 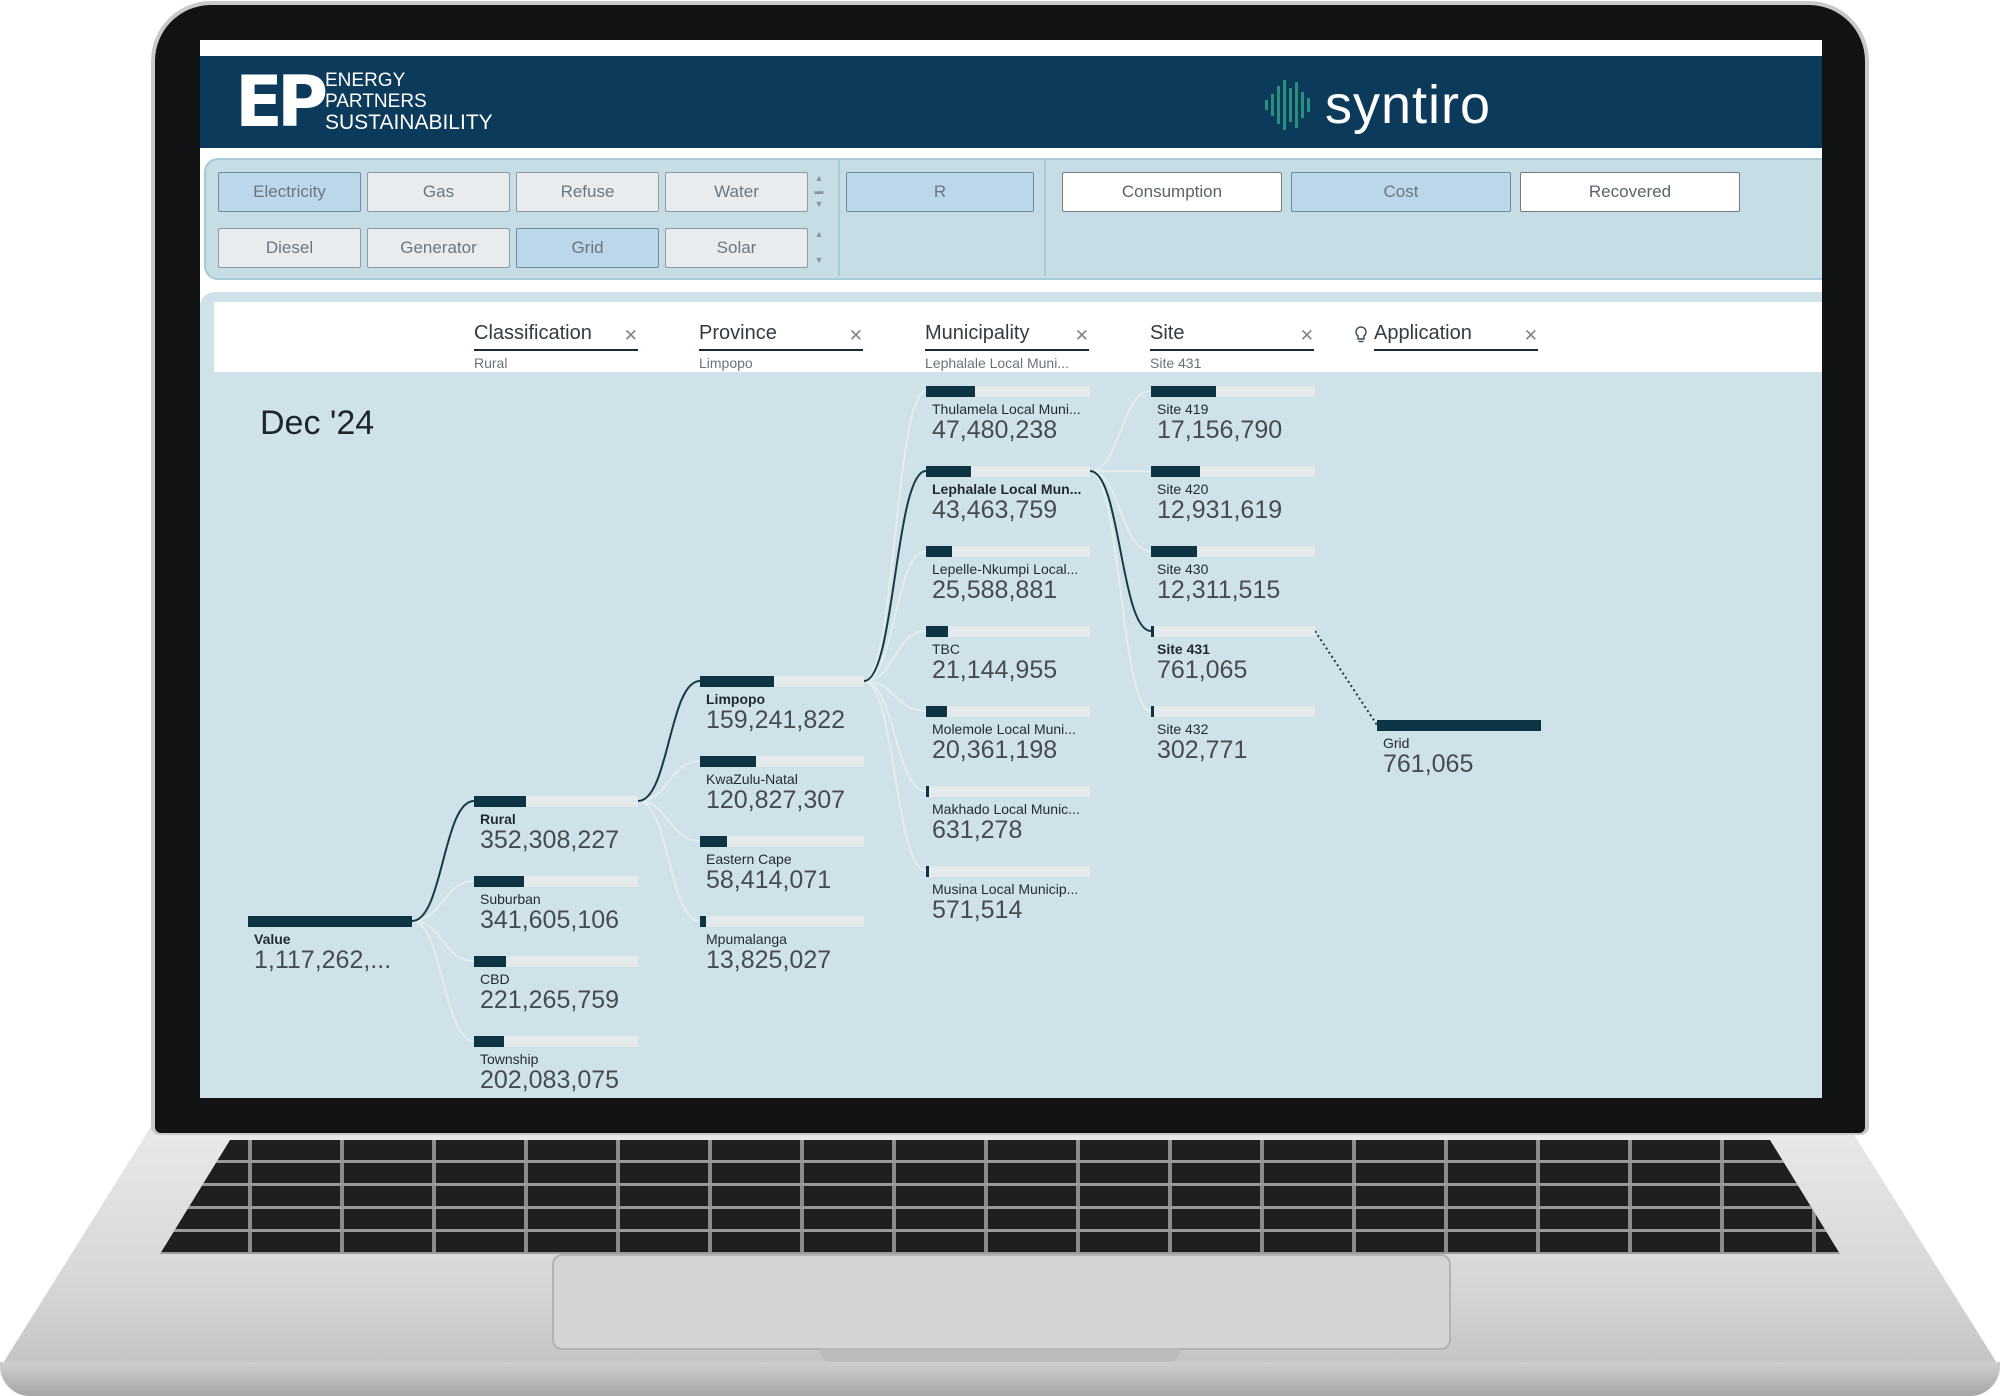 I want to click on tree-node: Township 202,083,075, so click(x=556, y=1064).